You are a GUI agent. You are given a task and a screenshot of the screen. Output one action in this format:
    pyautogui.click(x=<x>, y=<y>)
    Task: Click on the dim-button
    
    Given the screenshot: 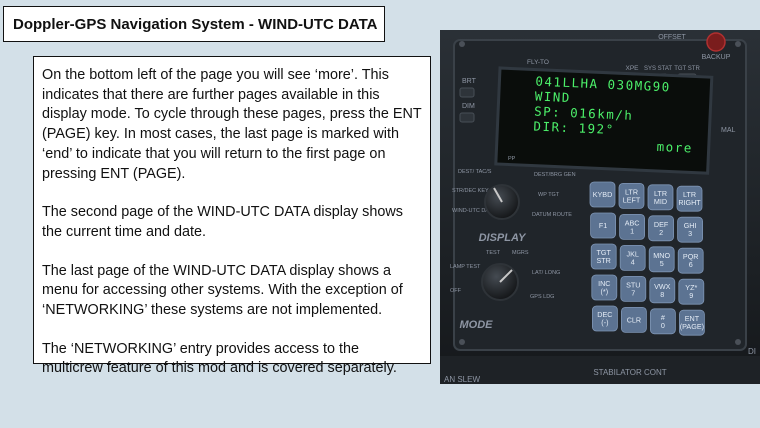 What is the action you would take?
    pyautogui.click(x=467, y=117)
    